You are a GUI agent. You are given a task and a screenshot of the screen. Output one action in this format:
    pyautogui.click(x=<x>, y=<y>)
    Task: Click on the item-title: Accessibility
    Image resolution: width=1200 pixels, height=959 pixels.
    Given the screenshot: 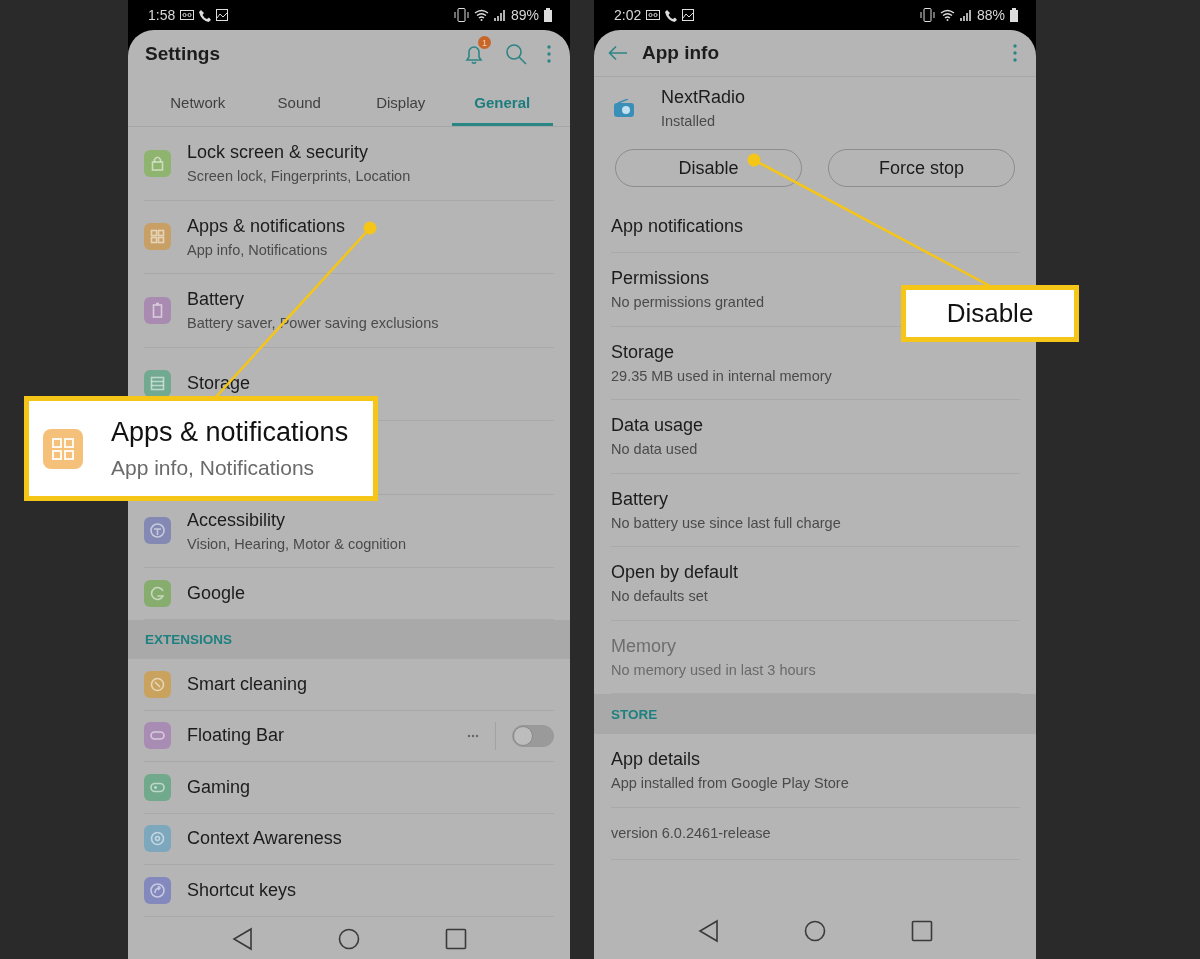 What is the action you would take?
    pyautogui.click(x=237, y=520)
    